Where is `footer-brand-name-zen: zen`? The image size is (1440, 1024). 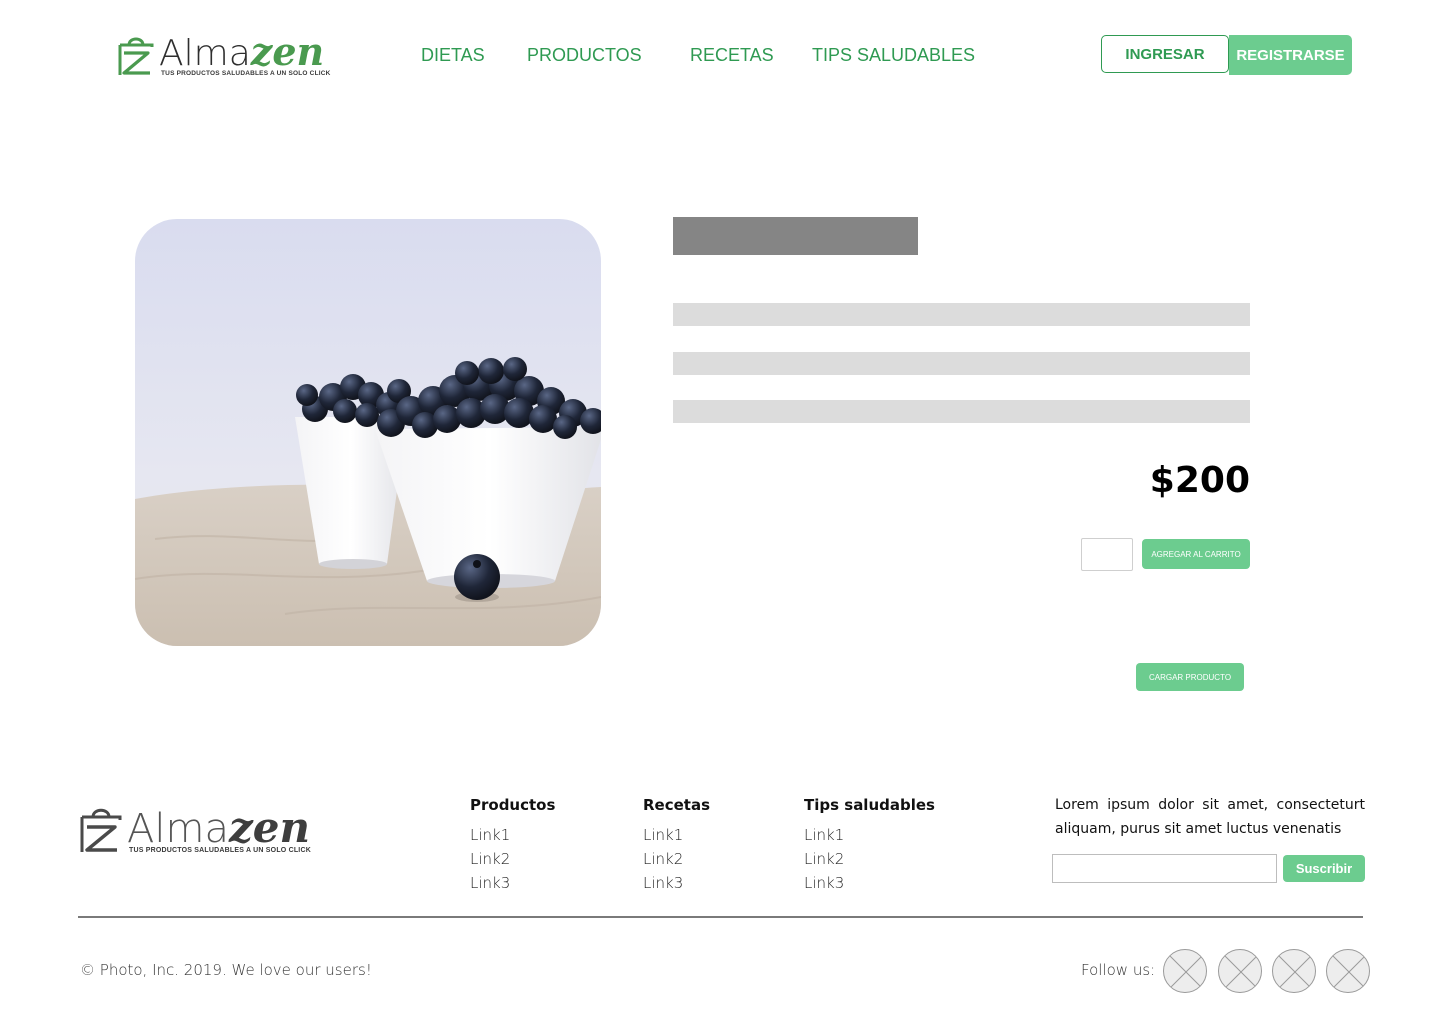
footer-brand-name-zen: zen is located at coordinates (269, 827).